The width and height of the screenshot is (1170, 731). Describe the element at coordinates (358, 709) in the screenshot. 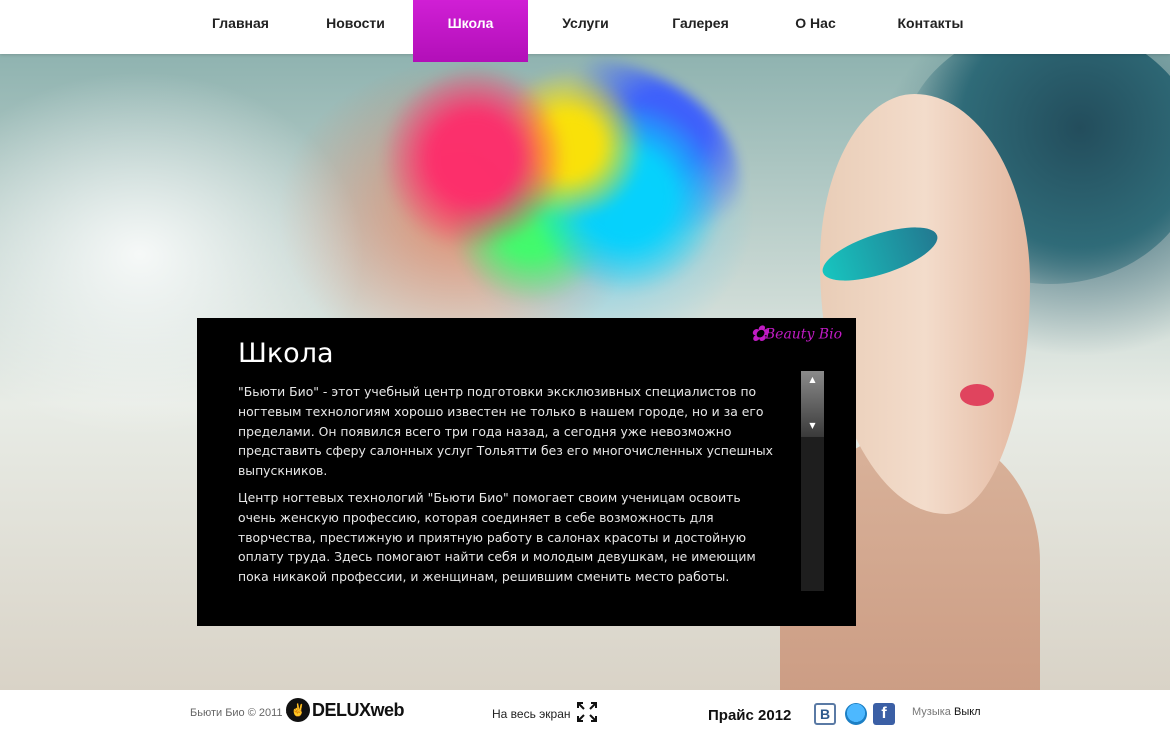

I see `delux-logo-text: DELUXweb` at that location.